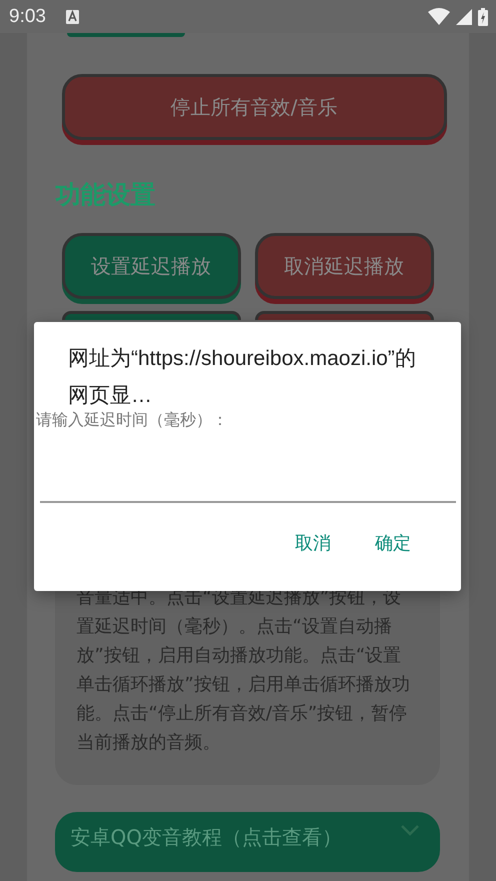 This screenshot has height=881, width=496. What do you see at coordinates (27, 17) in the screenshot?
I see `status-time: 9:03` at bounding box center [27, 17].